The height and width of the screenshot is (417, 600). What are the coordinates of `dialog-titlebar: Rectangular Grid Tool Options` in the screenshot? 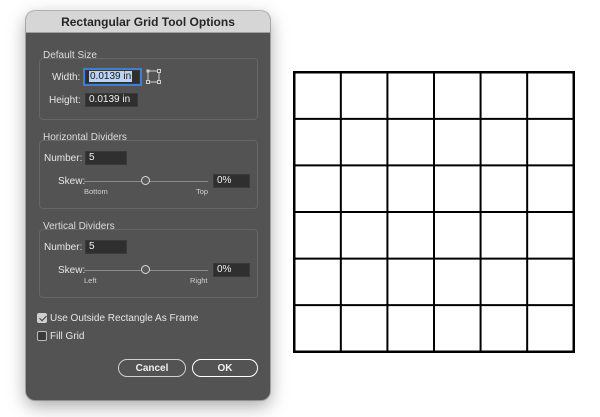 It's located at (148, 22).